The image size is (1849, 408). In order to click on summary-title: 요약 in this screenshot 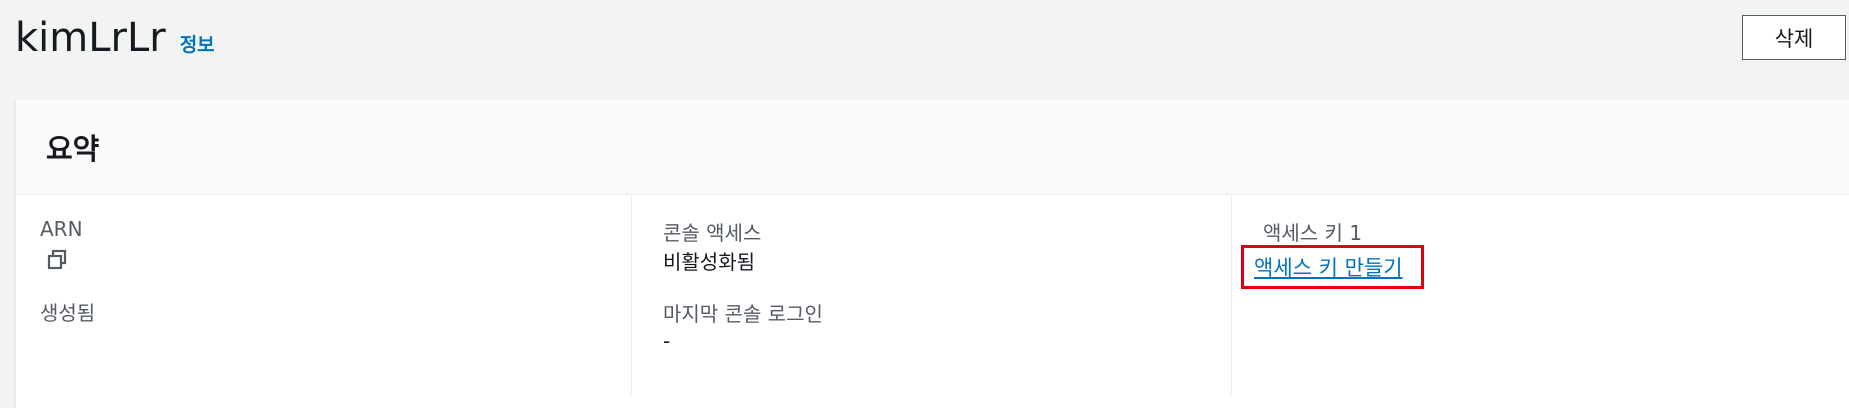, I will do `click(73, 149)`.